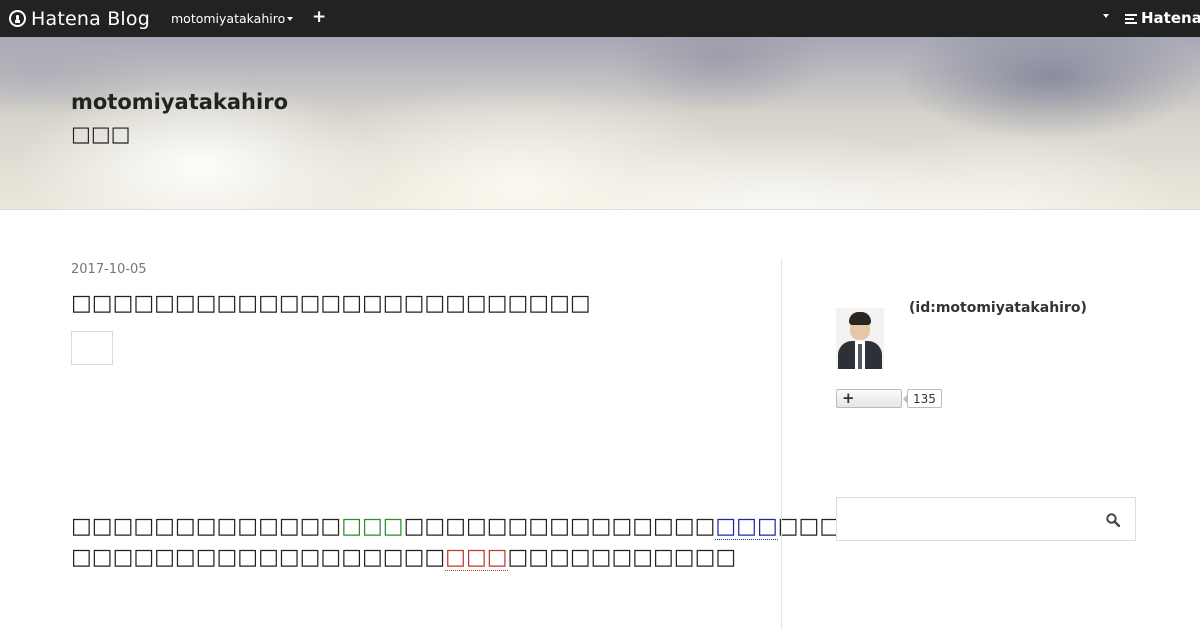  What do you see at coordinates (922, 398) in the screenshot?
I see `follower-count: 135` at bounding box center [922, 398].